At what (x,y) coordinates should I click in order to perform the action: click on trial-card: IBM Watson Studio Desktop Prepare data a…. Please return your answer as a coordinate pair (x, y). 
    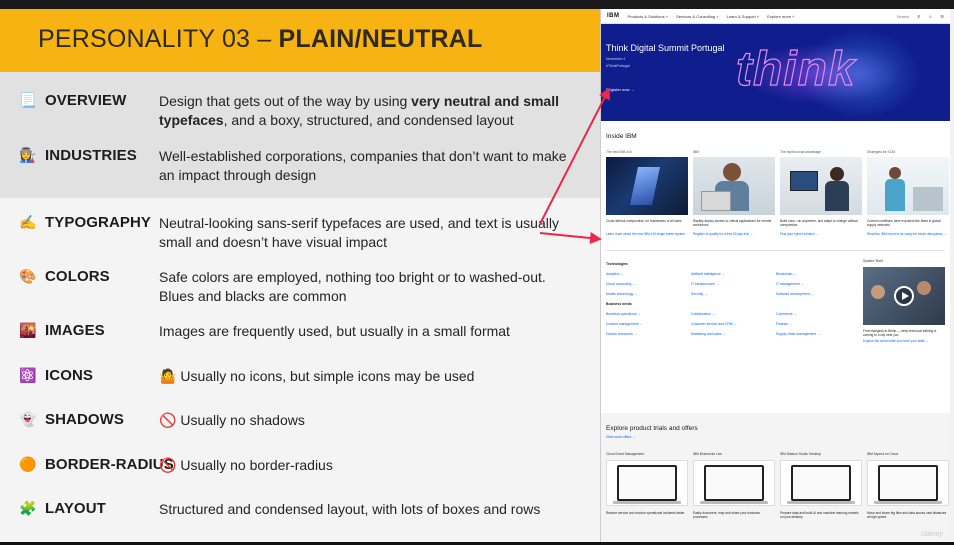
    Looking at the image, I should click on (821, 485).